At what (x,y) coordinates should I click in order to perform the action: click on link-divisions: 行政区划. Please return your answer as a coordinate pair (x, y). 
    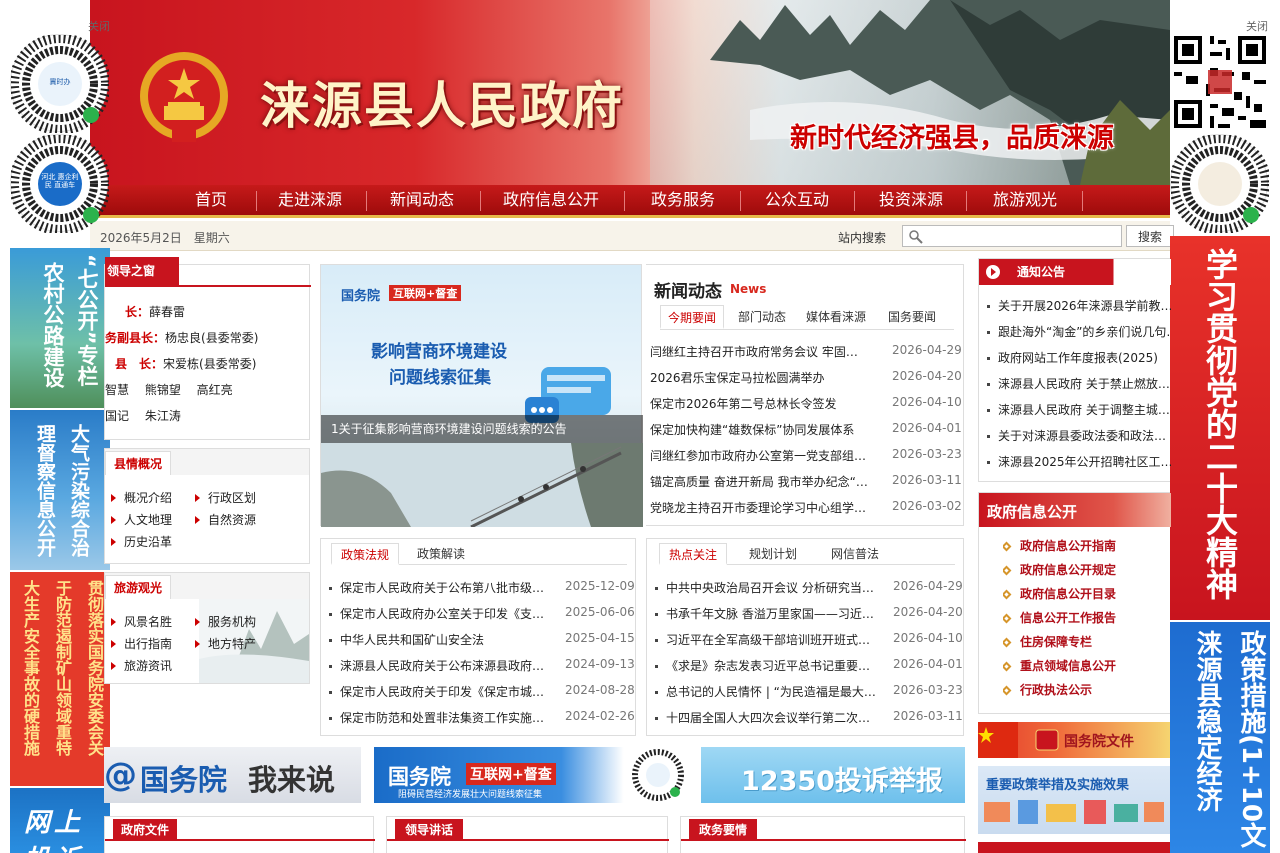
    Looking at the image, I should click on (225, 497).